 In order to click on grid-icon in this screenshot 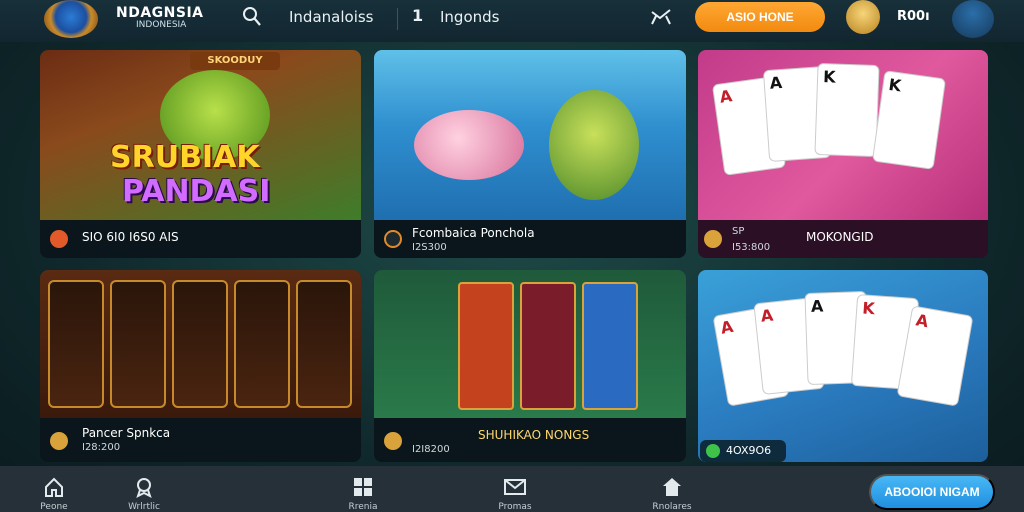, I will do `click(363, 487)`.